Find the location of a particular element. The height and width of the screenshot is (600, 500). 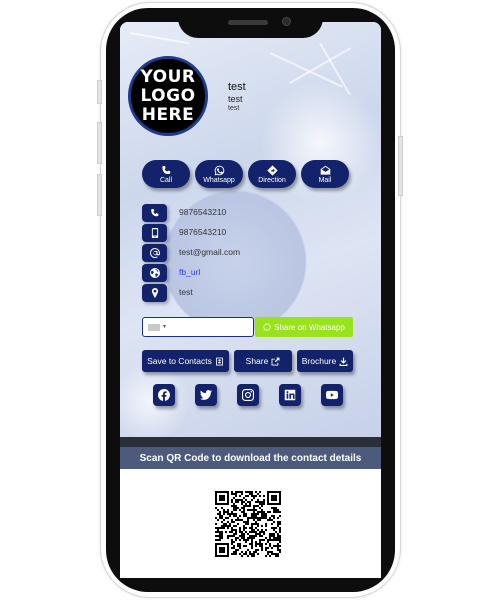

company-logo: YOUR LOGO HERE is located at coordinates (168, 96).